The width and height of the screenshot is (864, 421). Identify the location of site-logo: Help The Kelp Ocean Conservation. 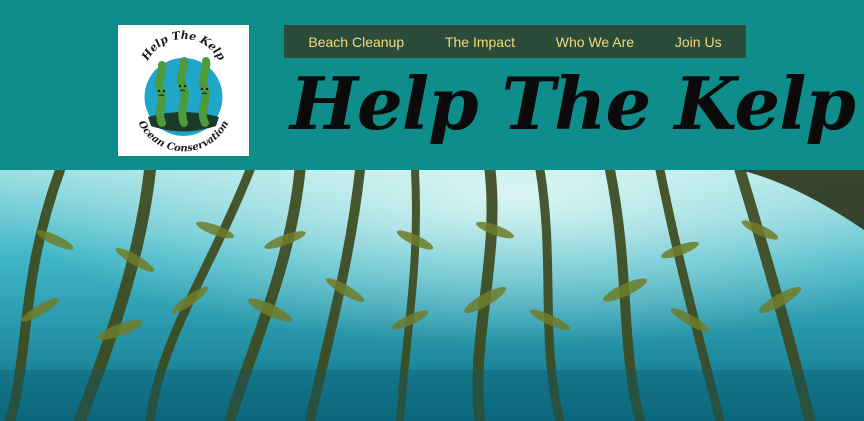
(183, 90).